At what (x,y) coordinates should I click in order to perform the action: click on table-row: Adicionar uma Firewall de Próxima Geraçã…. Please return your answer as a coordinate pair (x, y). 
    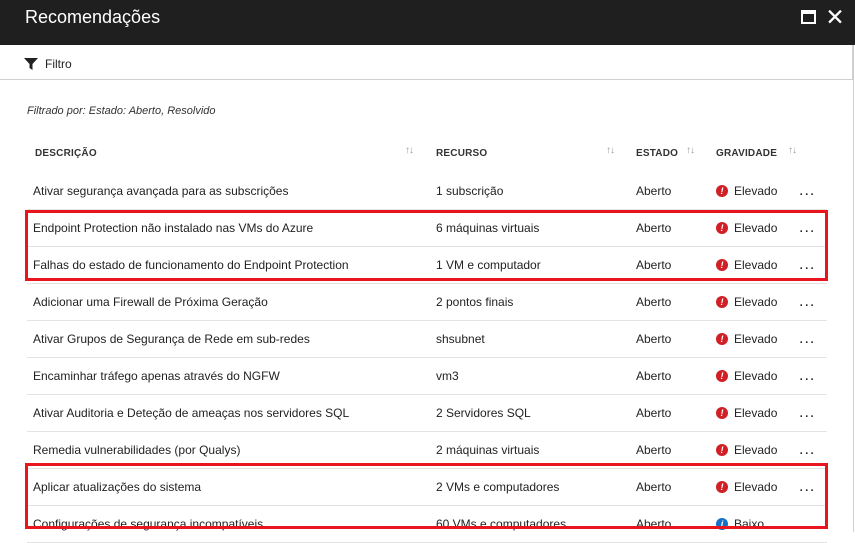
    Looking at the image, I should click on (427, 302).